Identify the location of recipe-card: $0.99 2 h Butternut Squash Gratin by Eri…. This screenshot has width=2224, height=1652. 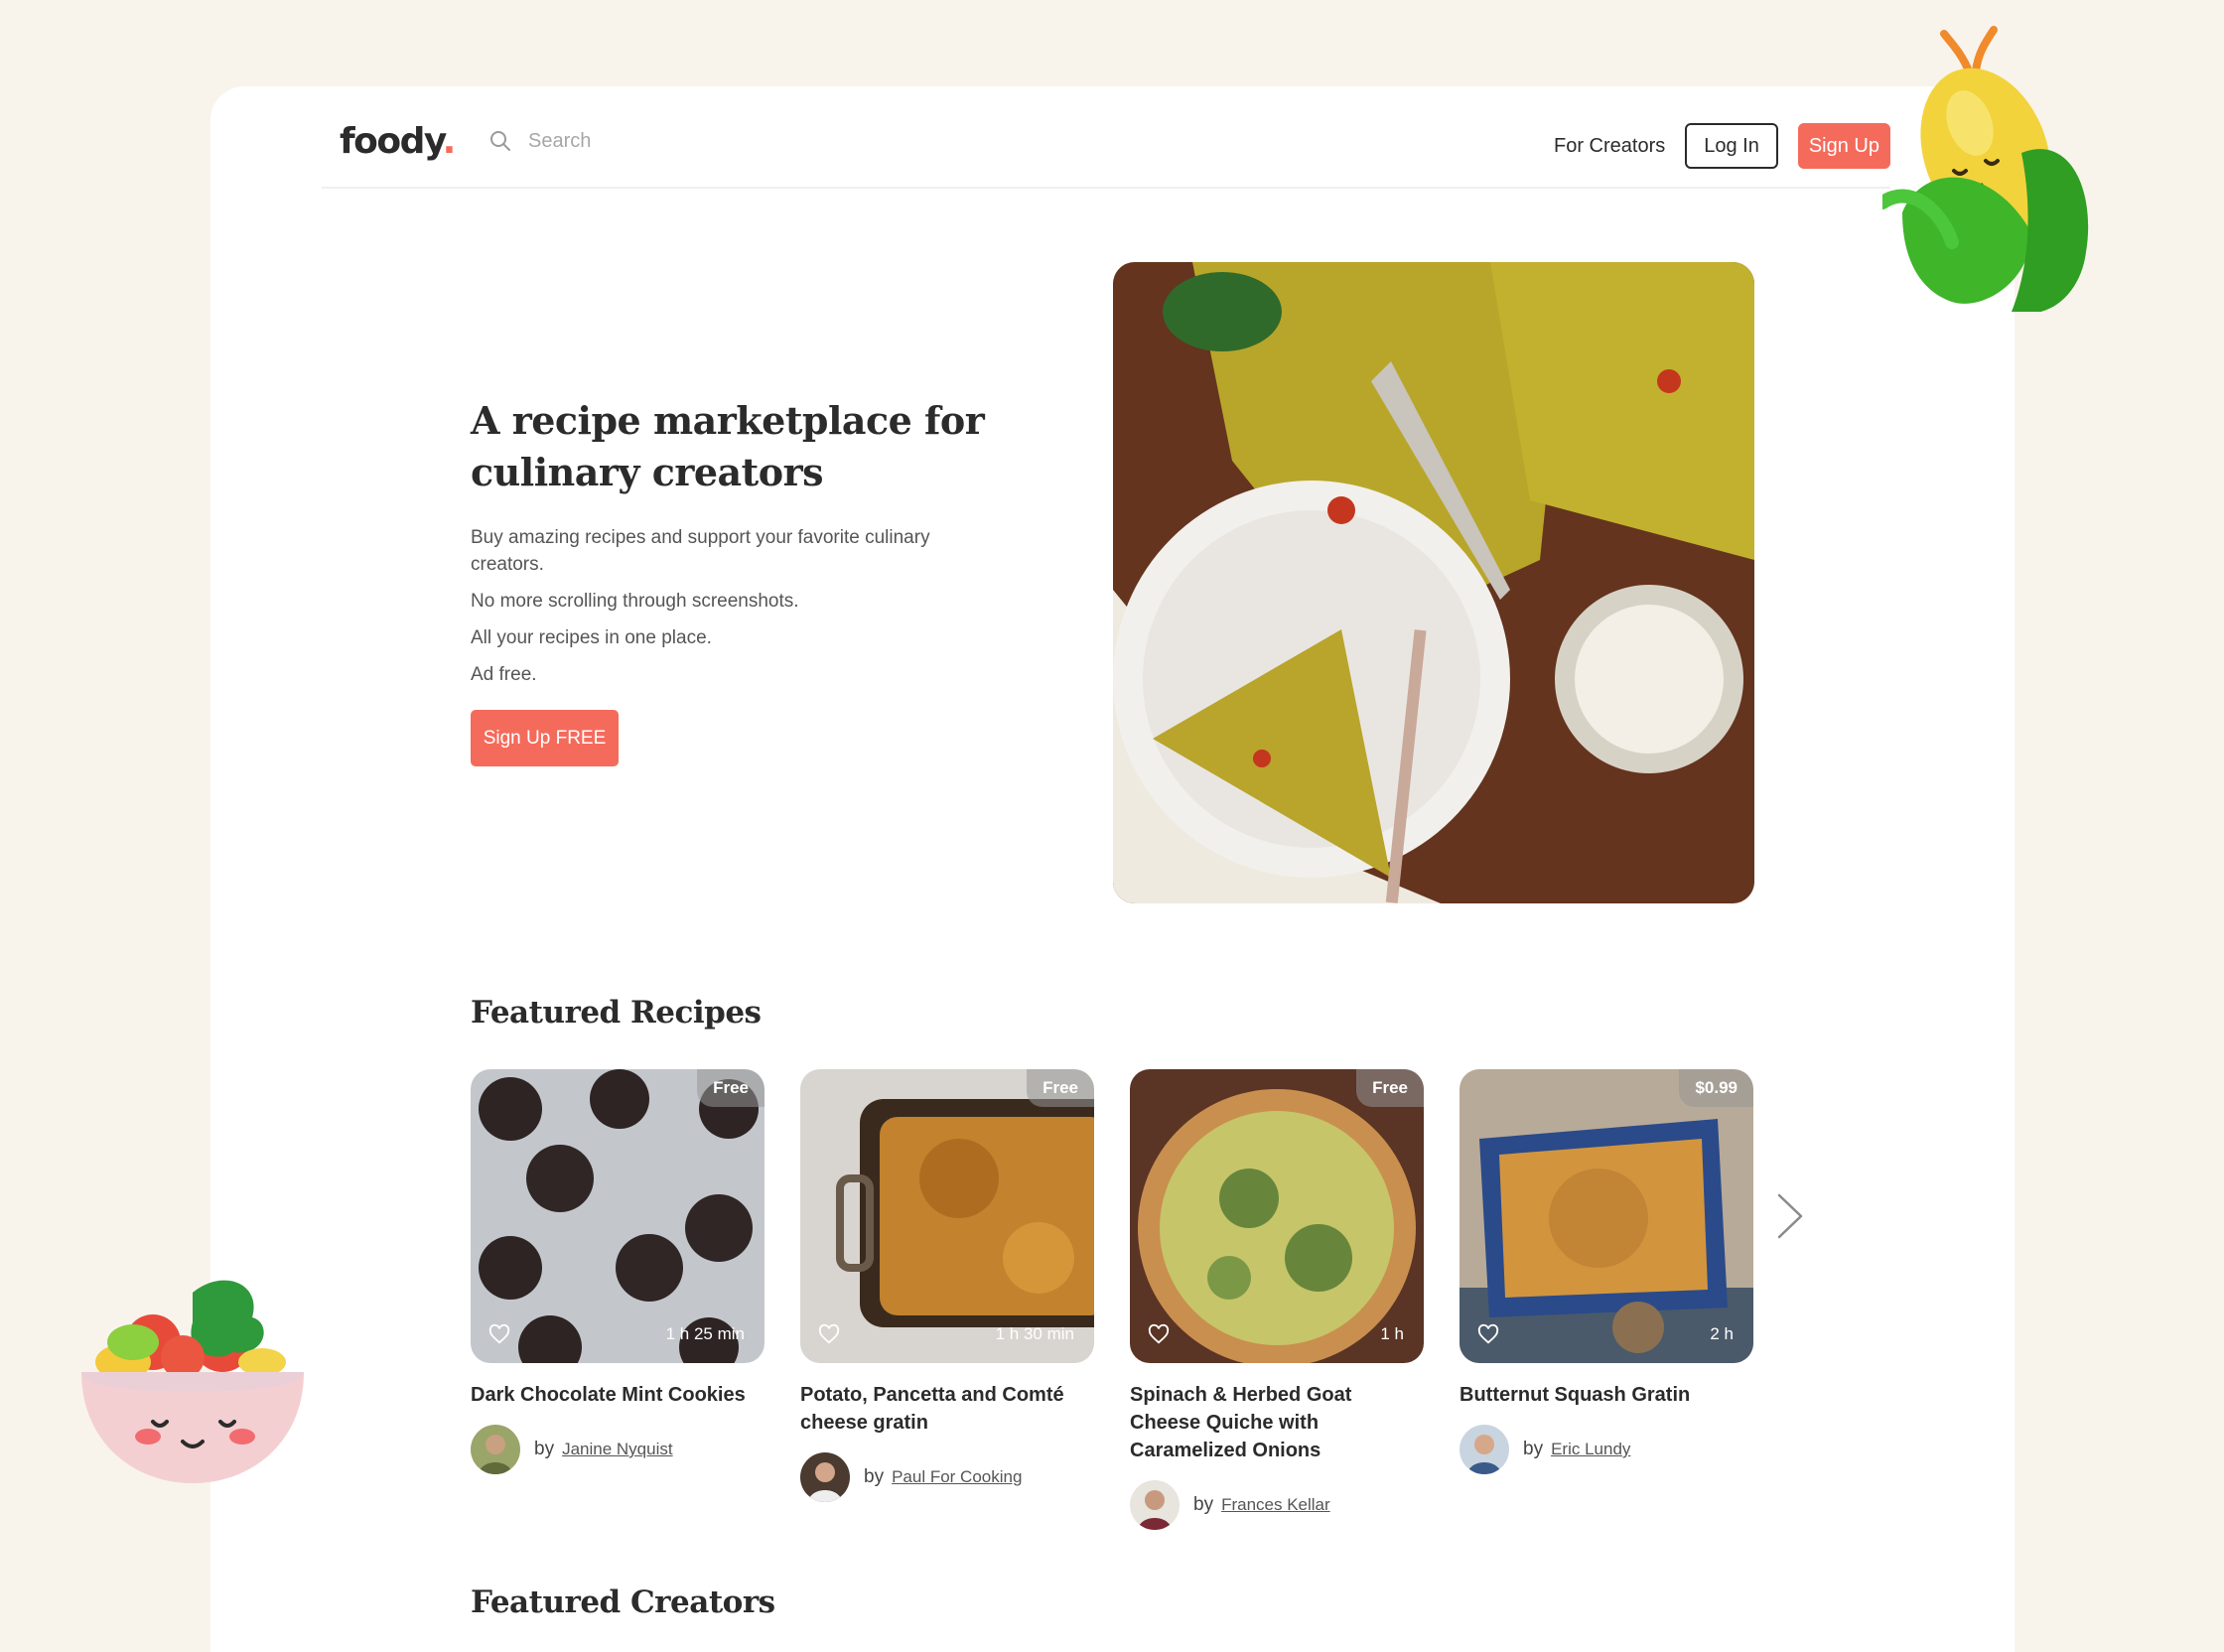
(1606, 1272).